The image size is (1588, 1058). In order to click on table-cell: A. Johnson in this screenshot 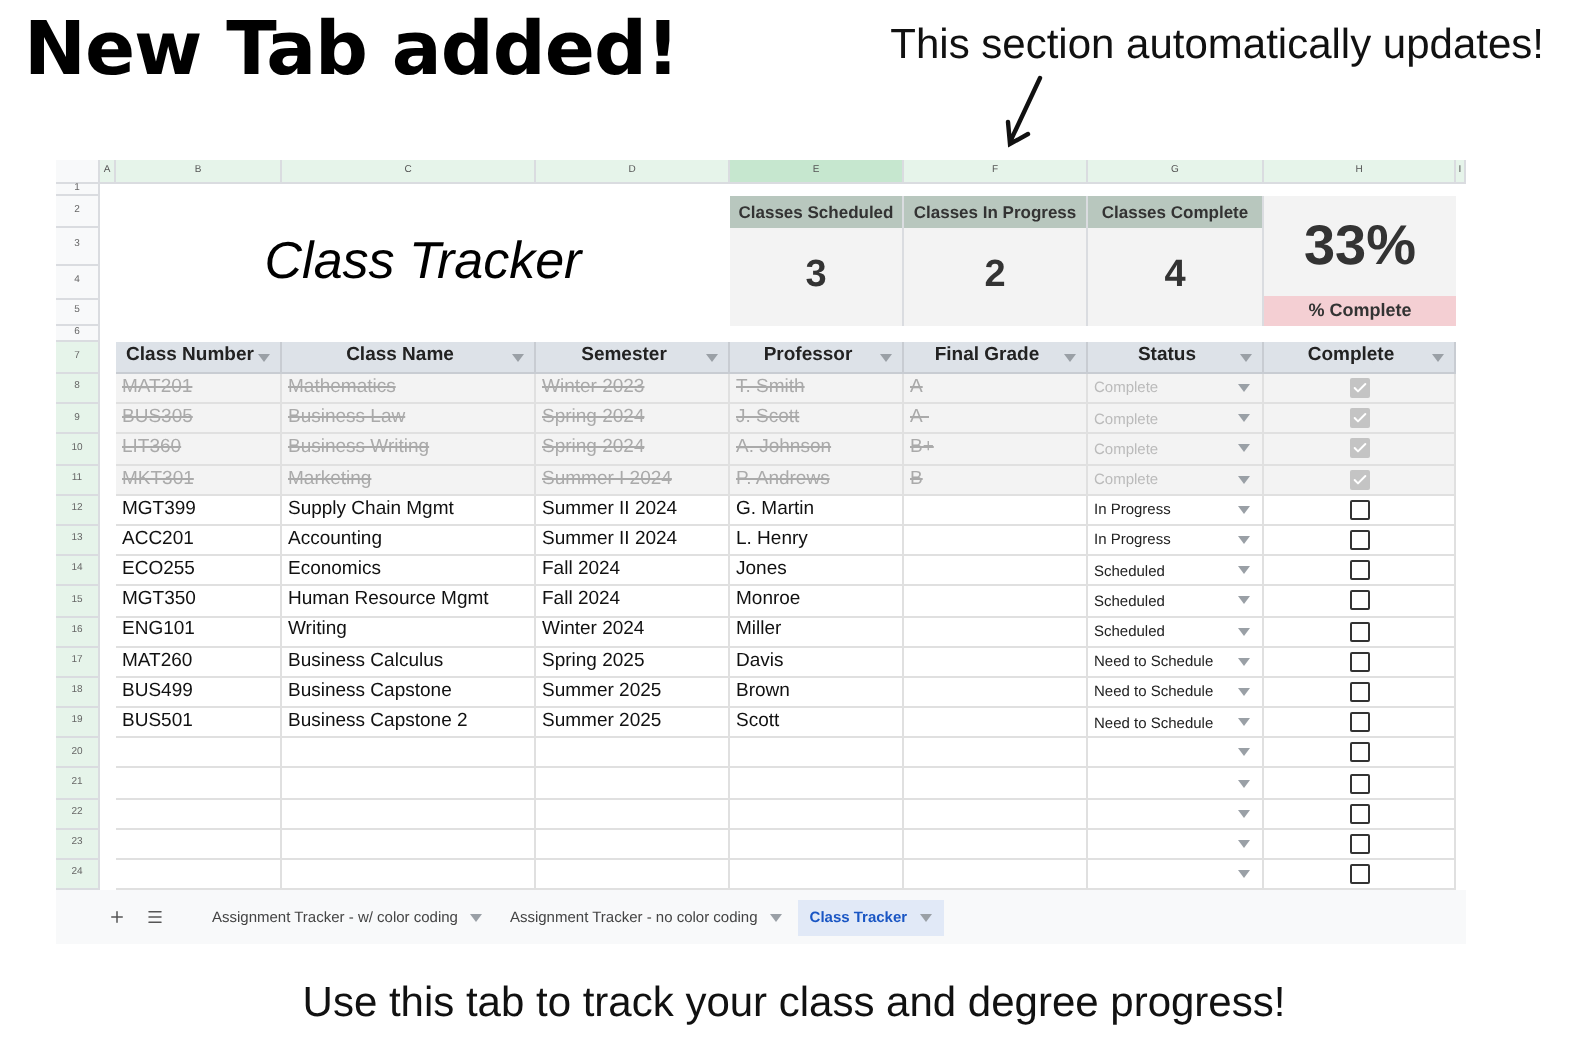, I will do `click(817, 450)`.